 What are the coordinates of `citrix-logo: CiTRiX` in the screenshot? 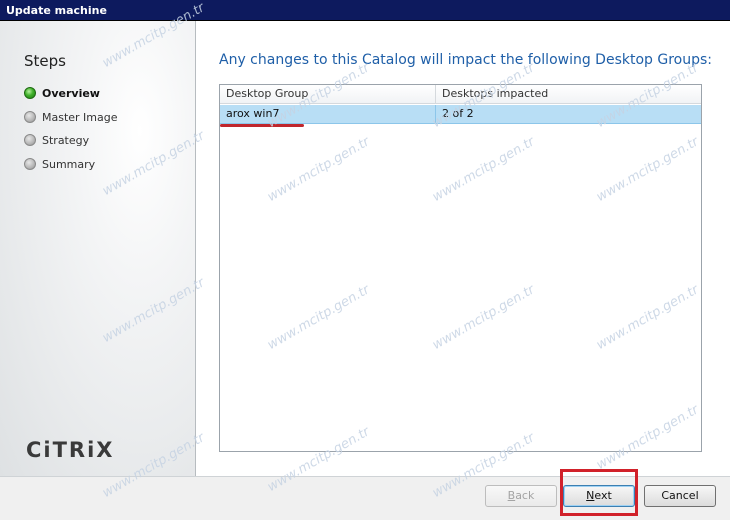 It's located at (70, 450).